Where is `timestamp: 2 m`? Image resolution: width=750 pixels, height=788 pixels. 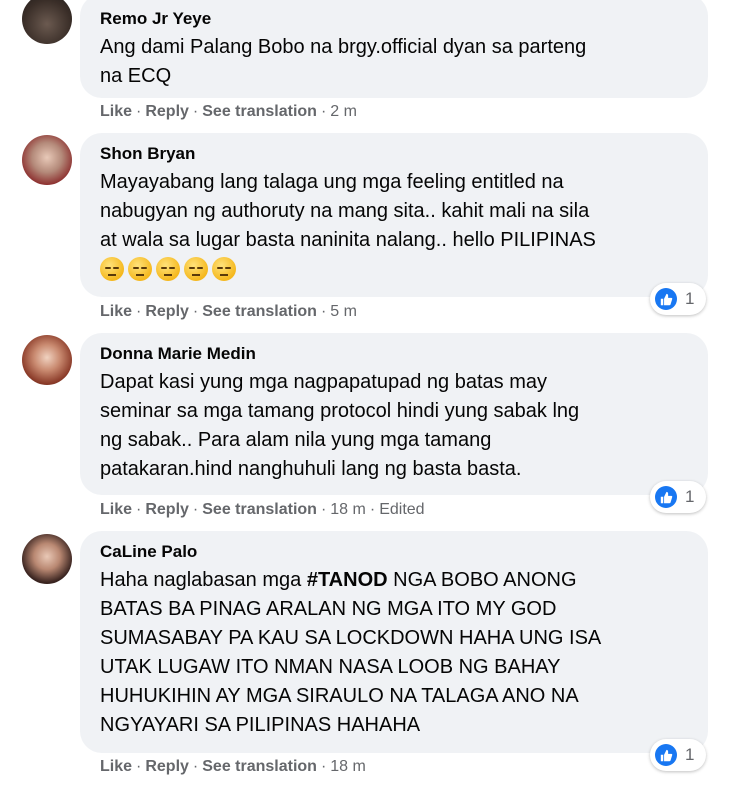
timestamp: 2 m is located at coordinates (343, 111).